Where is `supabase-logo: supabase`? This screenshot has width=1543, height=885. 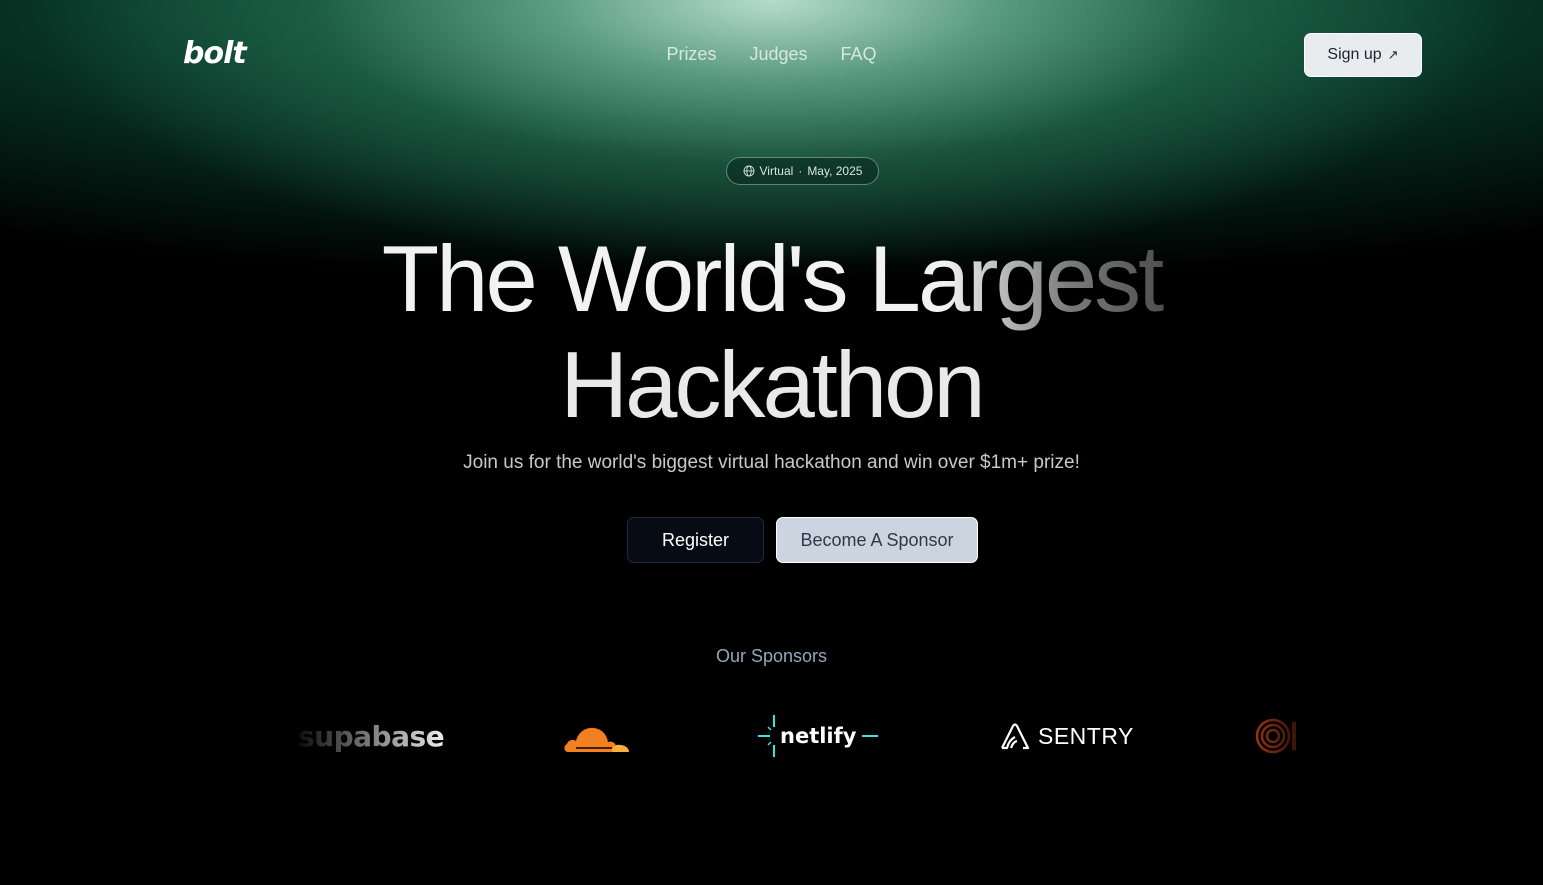
supabase-logo: supabase is located at coordinates (371, 736).